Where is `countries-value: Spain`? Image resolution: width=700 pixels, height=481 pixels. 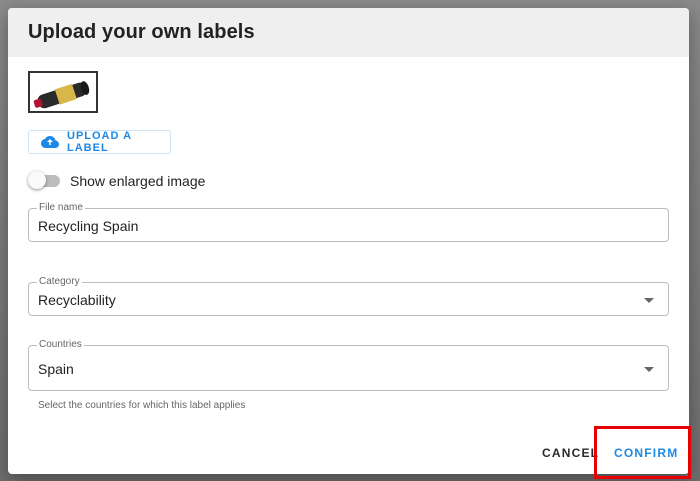
countries-value: Spain is located at coordinates (56, 369).